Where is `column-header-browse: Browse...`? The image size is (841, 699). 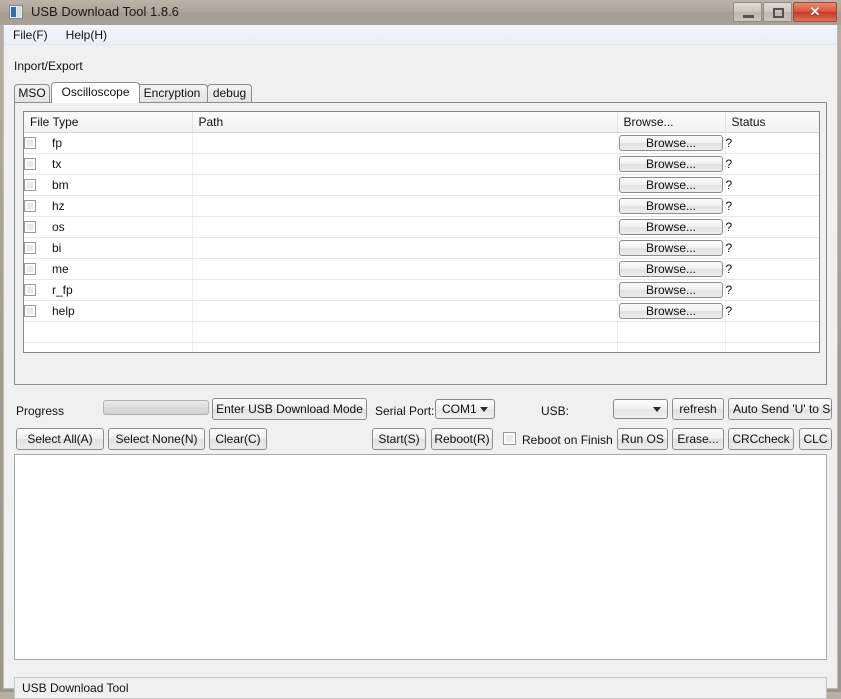
column-header-browse: Browse... is located at coordinates (671, 122).